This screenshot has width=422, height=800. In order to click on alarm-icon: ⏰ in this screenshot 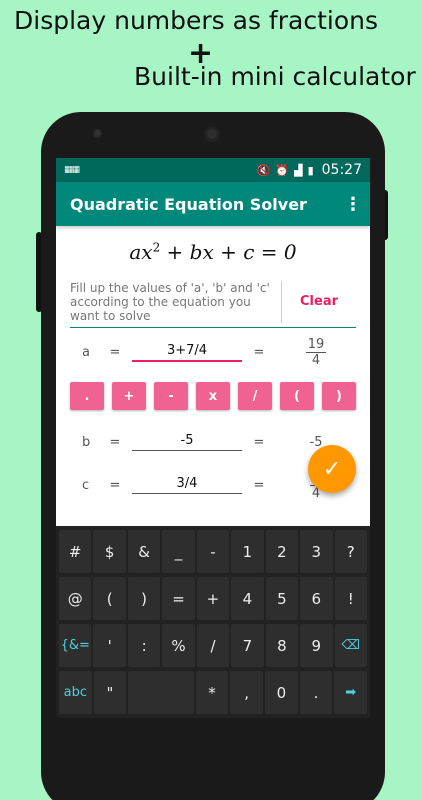, I will do `click(282, 170)`.